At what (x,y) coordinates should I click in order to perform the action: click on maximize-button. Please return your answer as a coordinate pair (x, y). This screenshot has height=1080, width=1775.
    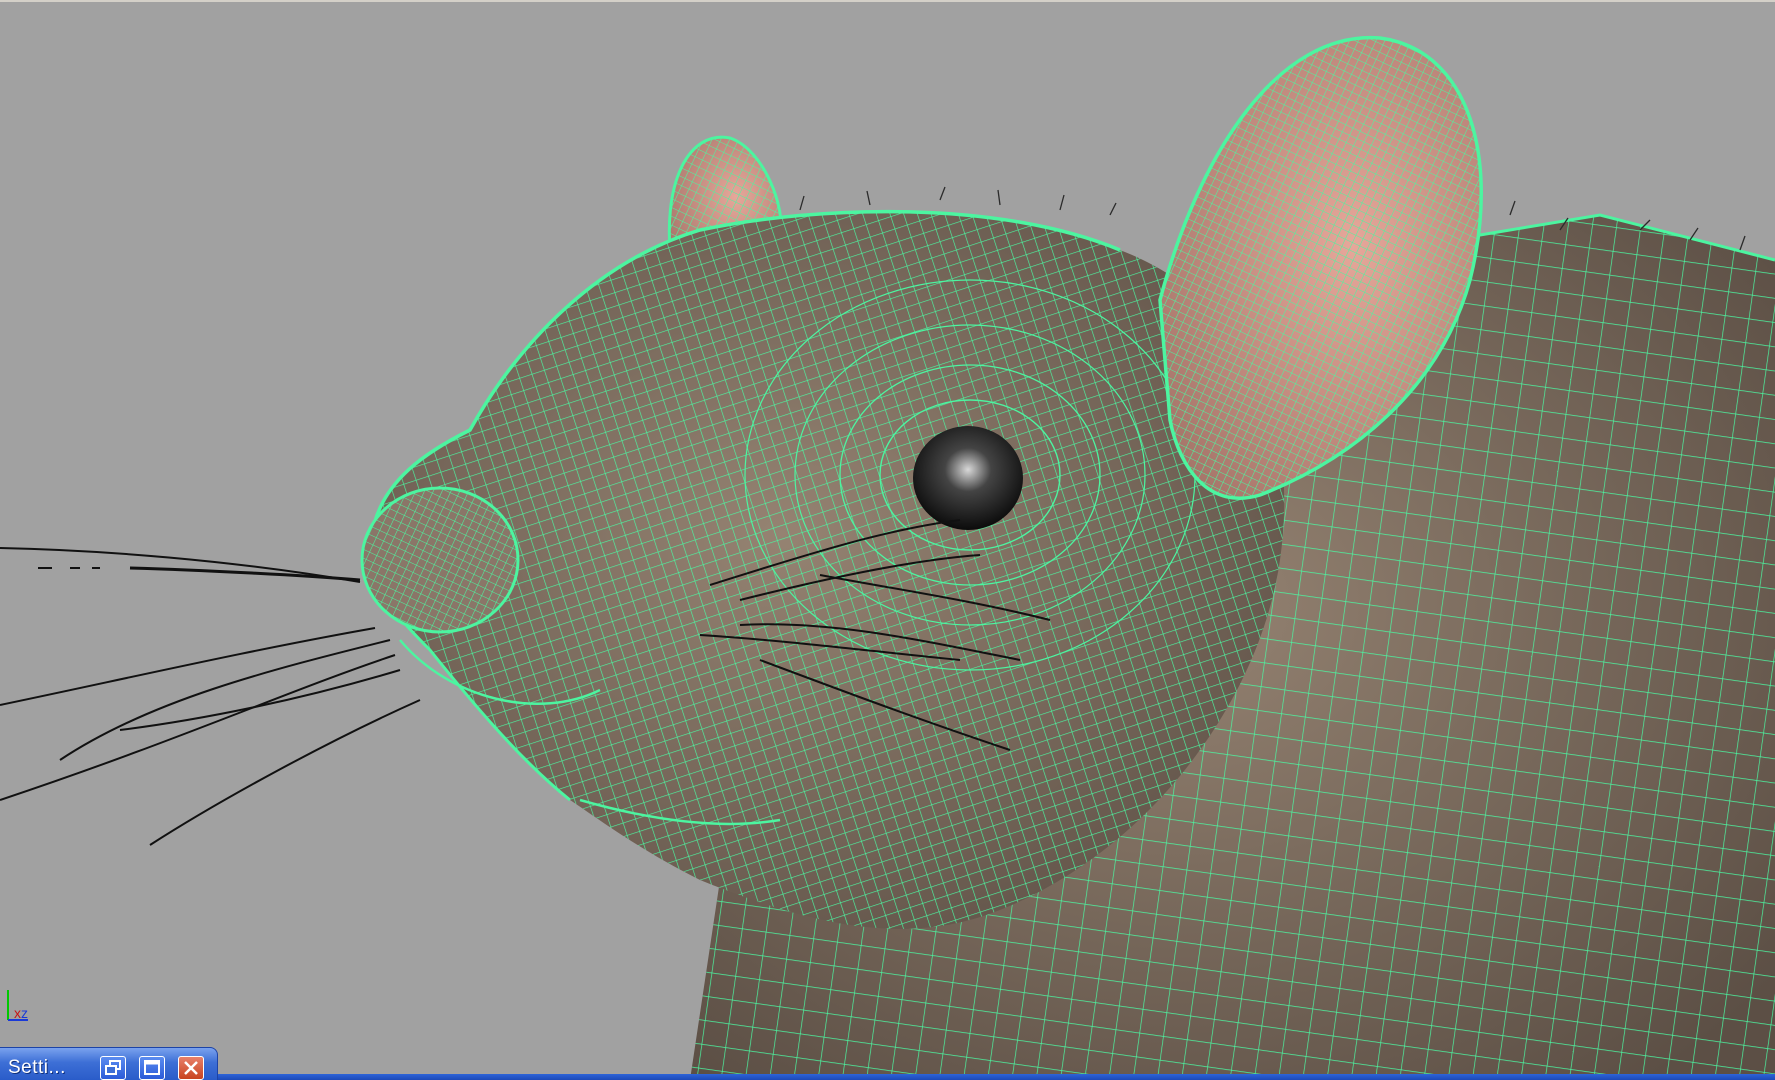
    Looking at the image, I should click on (152, 1068).